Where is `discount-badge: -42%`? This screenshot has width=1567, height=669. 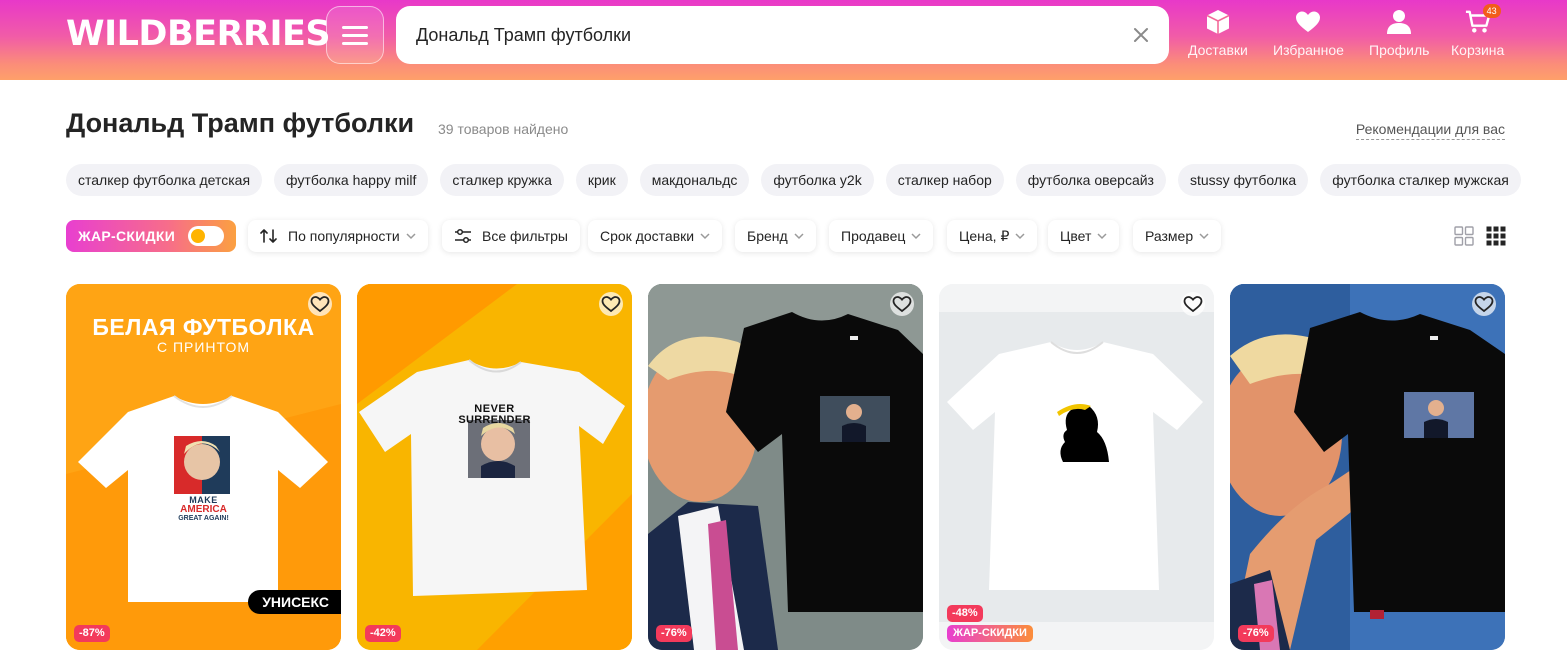 discount-badge: -42% is located at coordinates (383, 633).